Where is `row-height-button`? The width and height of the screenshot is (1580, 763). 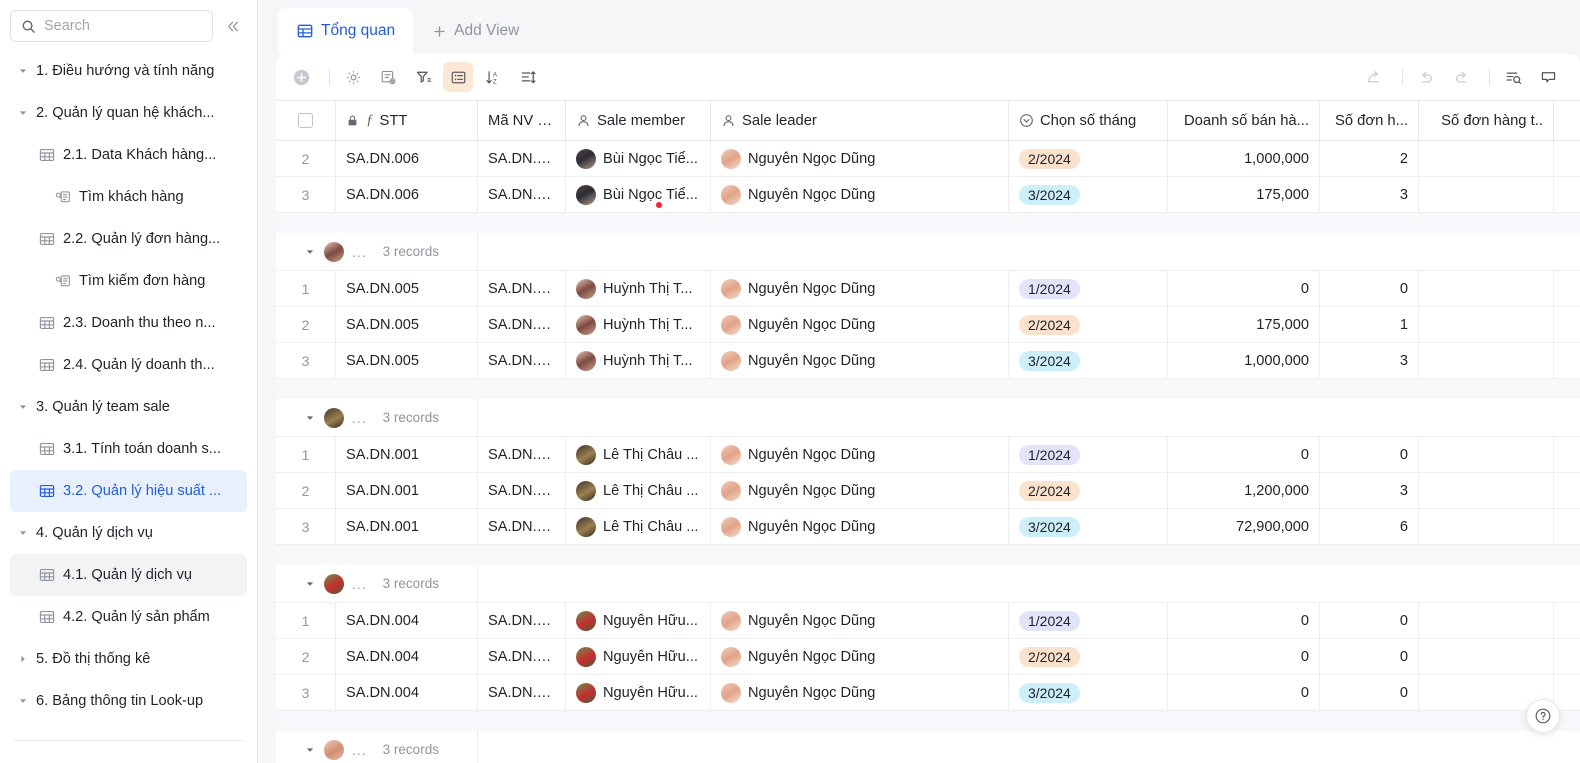 row-height-button is located at coordinates (528, 77).